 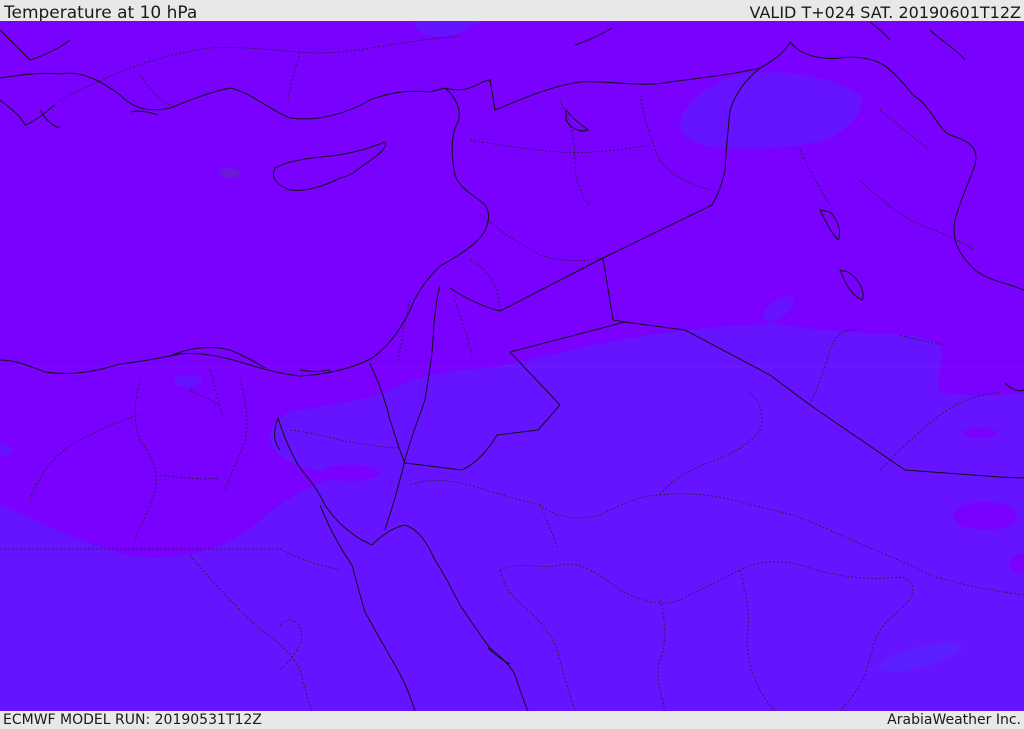 What do you see at coordinates (954, 720) in the screenshot?
I see `credit-label: ArabiaWeather Inc.` at bounding box center [954, 720].